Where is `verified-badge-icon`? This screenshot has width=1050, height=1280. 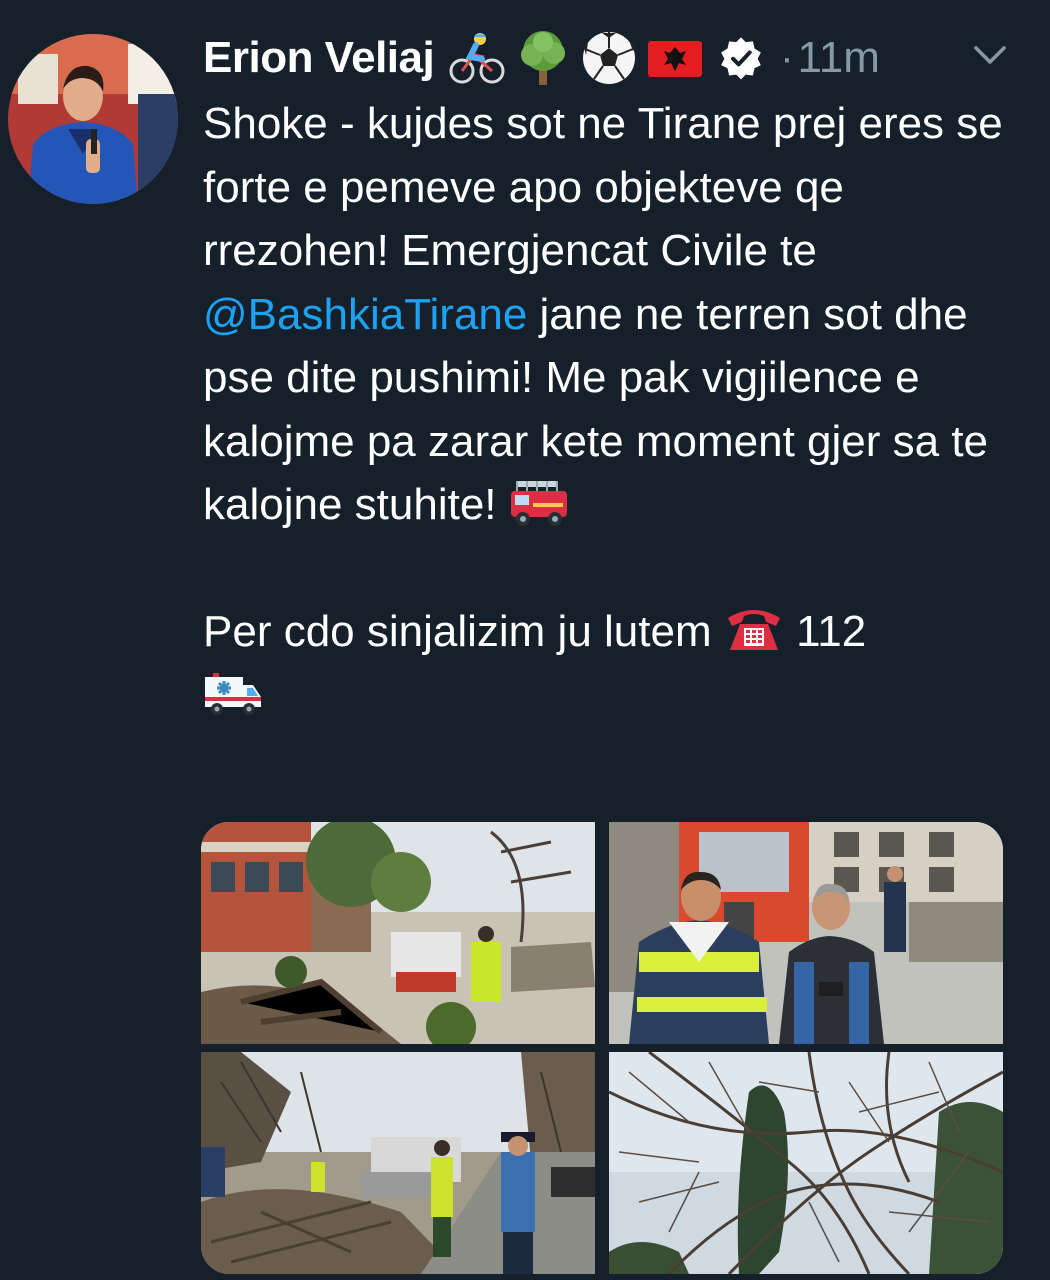 verified-badge-icon is located at coordinates (741, 58).